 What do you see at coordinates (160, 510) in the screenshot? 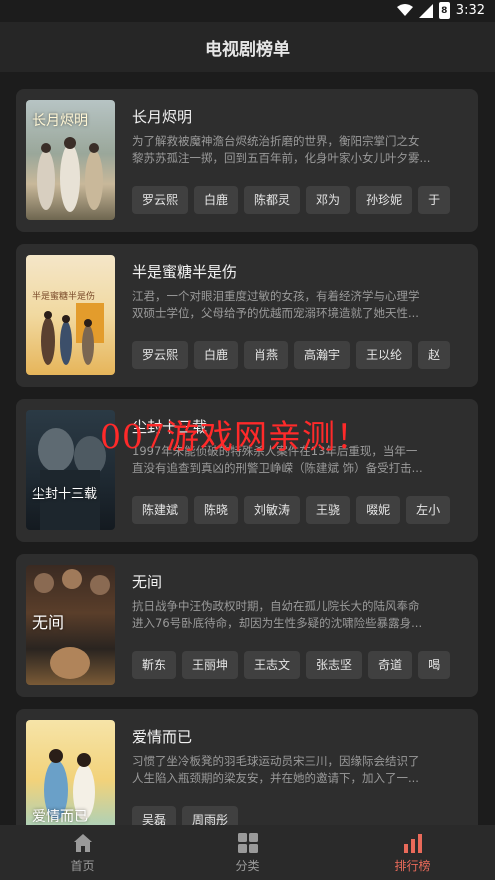
I see `cast-tag: 陈建斌` at bounding box center [160, 510].